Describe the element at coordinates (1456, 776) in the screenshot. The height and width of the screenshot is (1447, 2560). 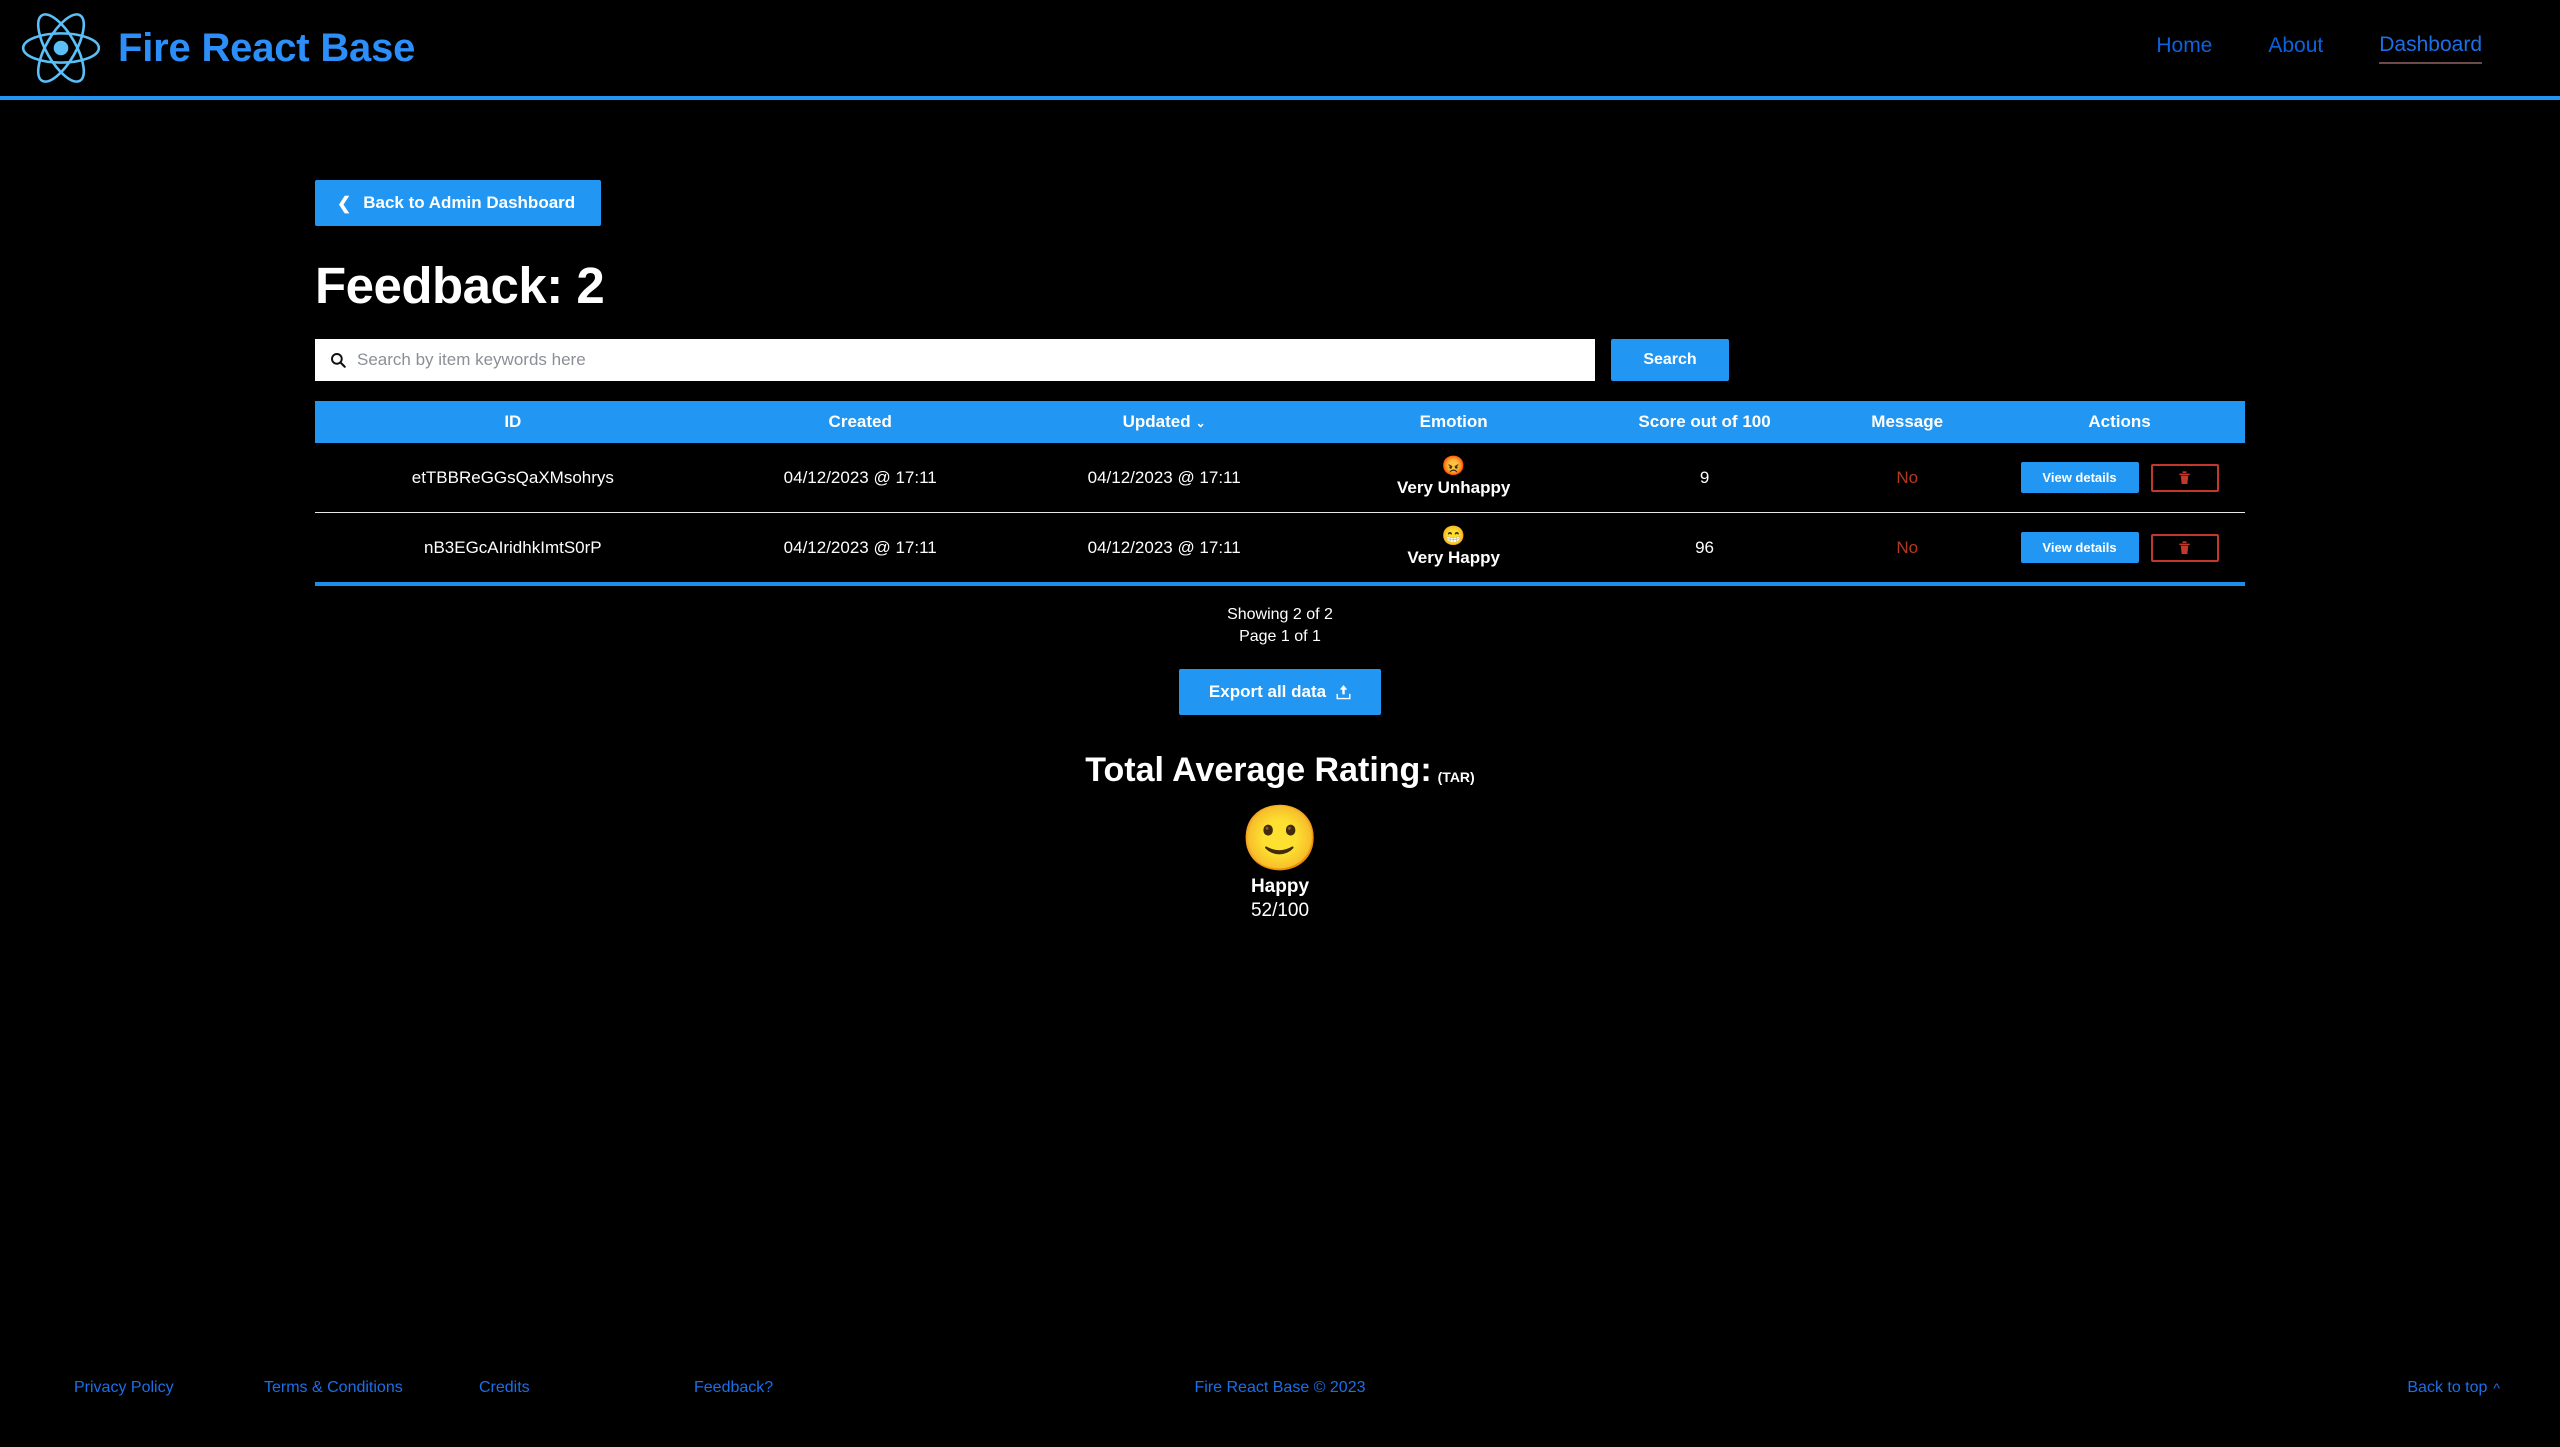
I see `tar-abbreviation: (TAR)` at that location.